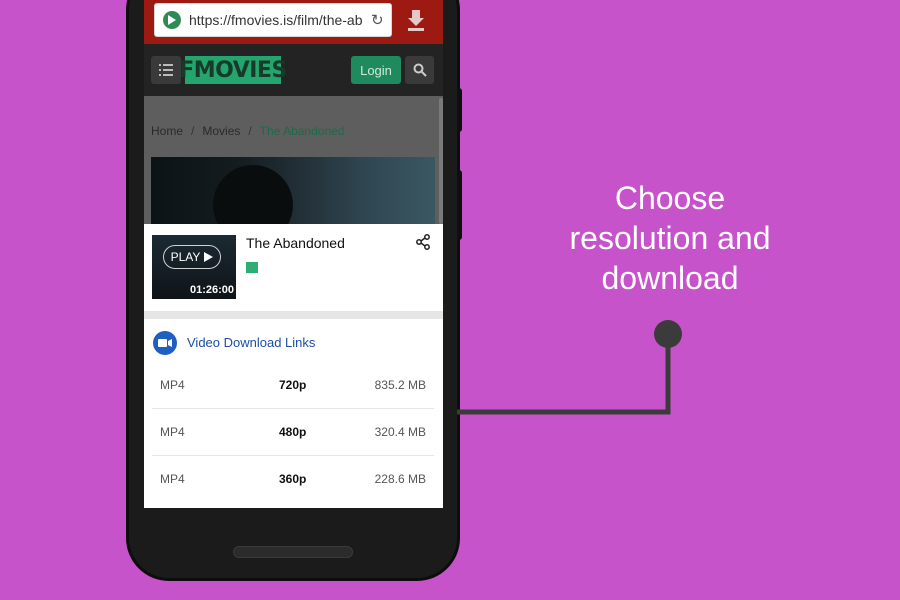 This screenshot has width=900, height=600. What do you see at coordinates (569, 367) in the screenshot?
I see `callout-connector` at bounding box center [569, 367].